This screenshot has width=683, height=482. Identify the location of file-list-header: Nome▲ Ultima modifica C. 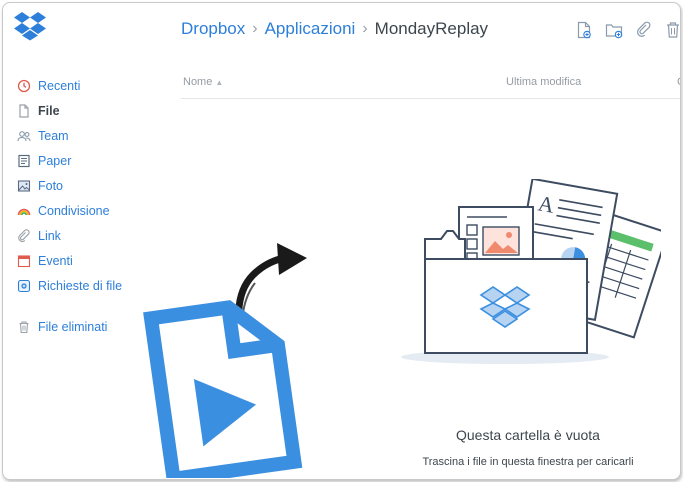
(430, 84).